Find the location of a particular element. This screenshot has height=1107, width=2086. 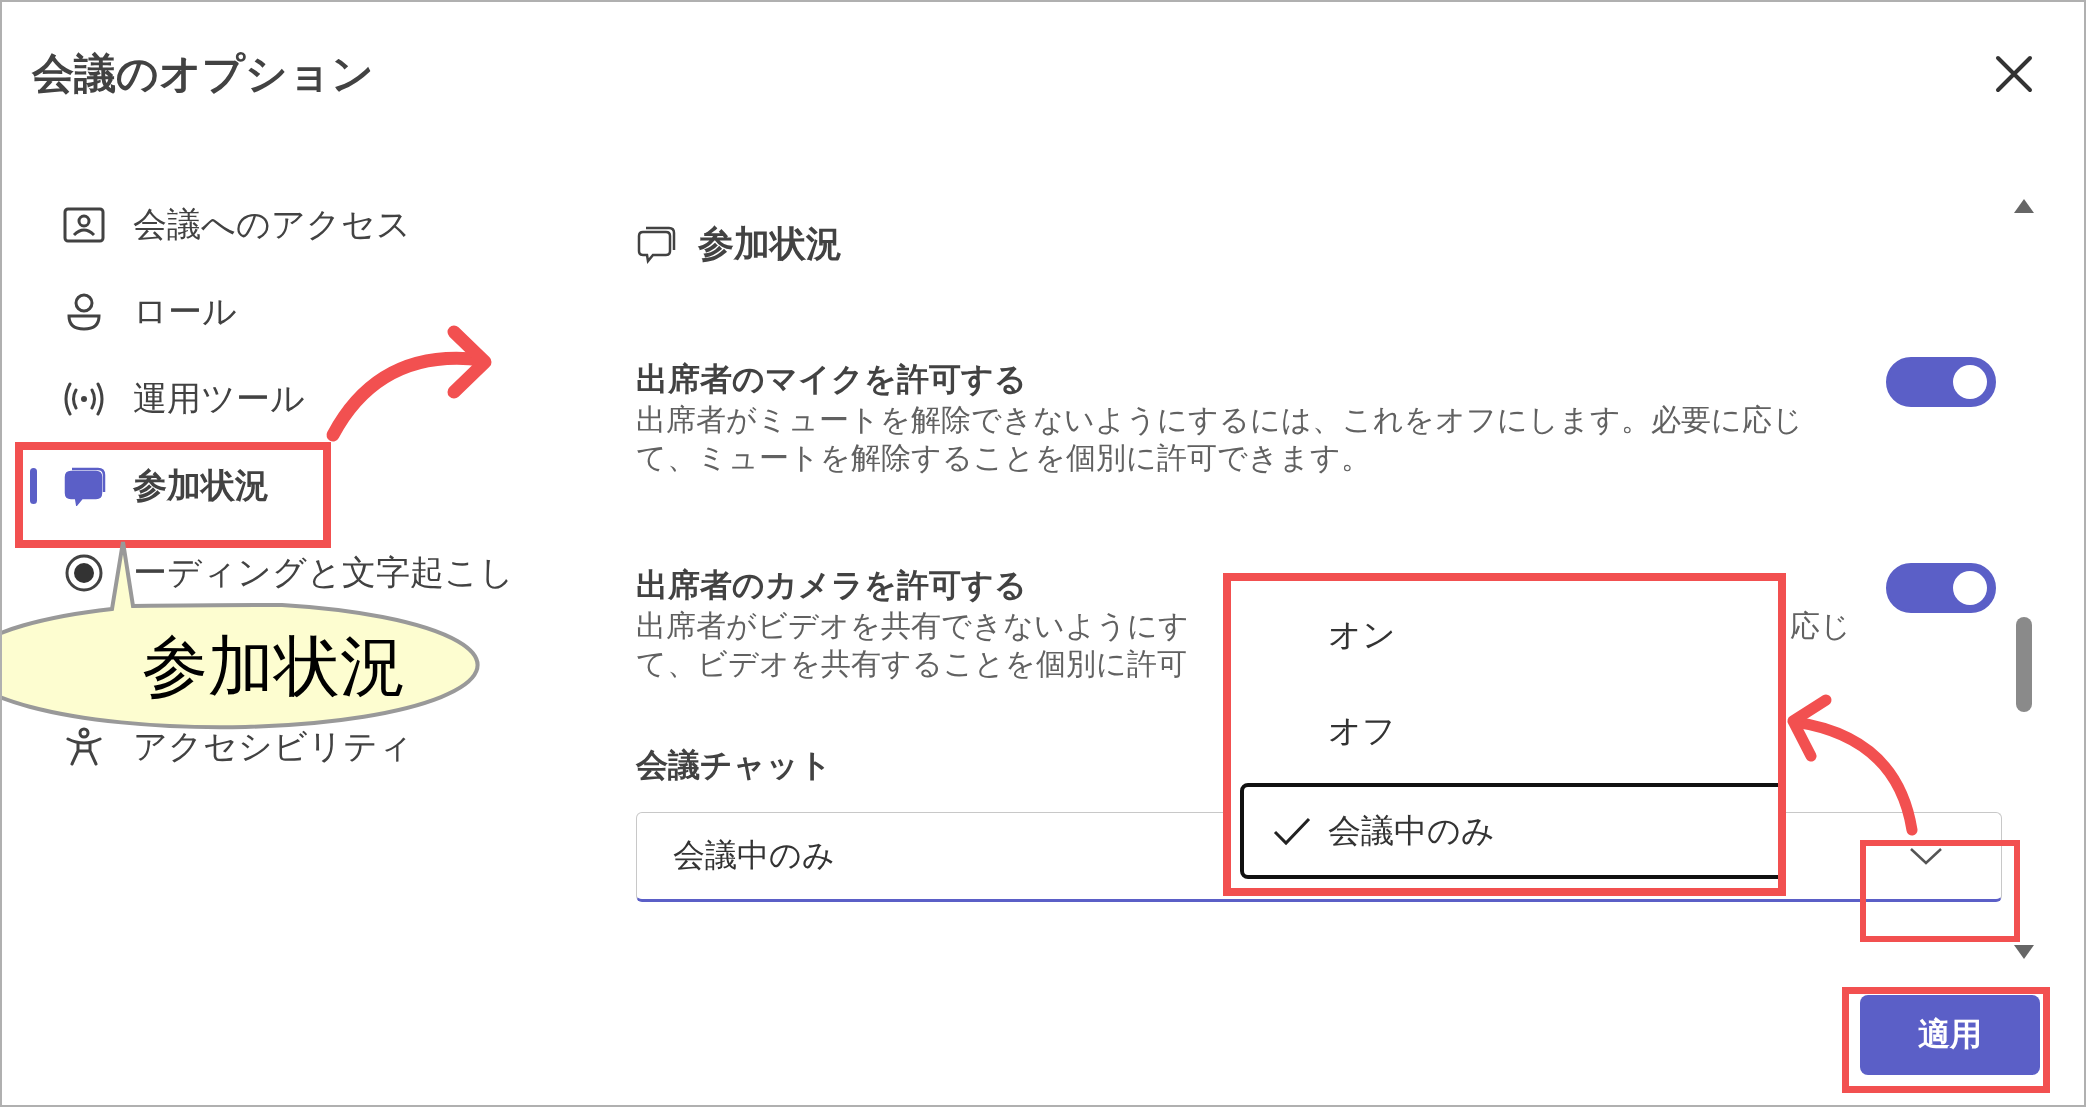

scroll-up-icon is located at coordinates (2024, 206).